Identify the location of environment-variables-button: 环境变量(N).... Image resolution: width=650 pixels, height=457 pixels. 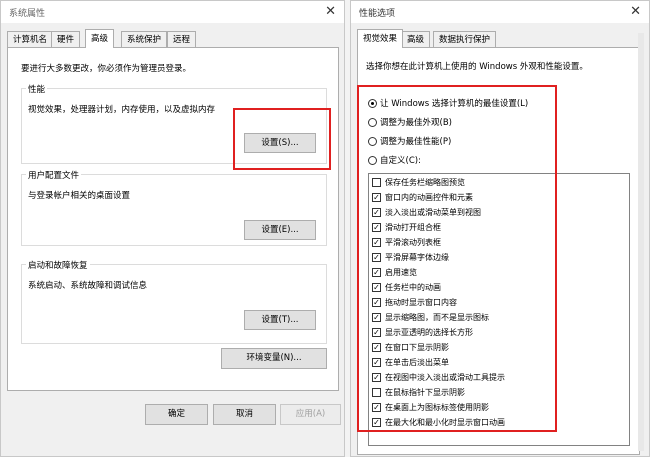
(274, 358).